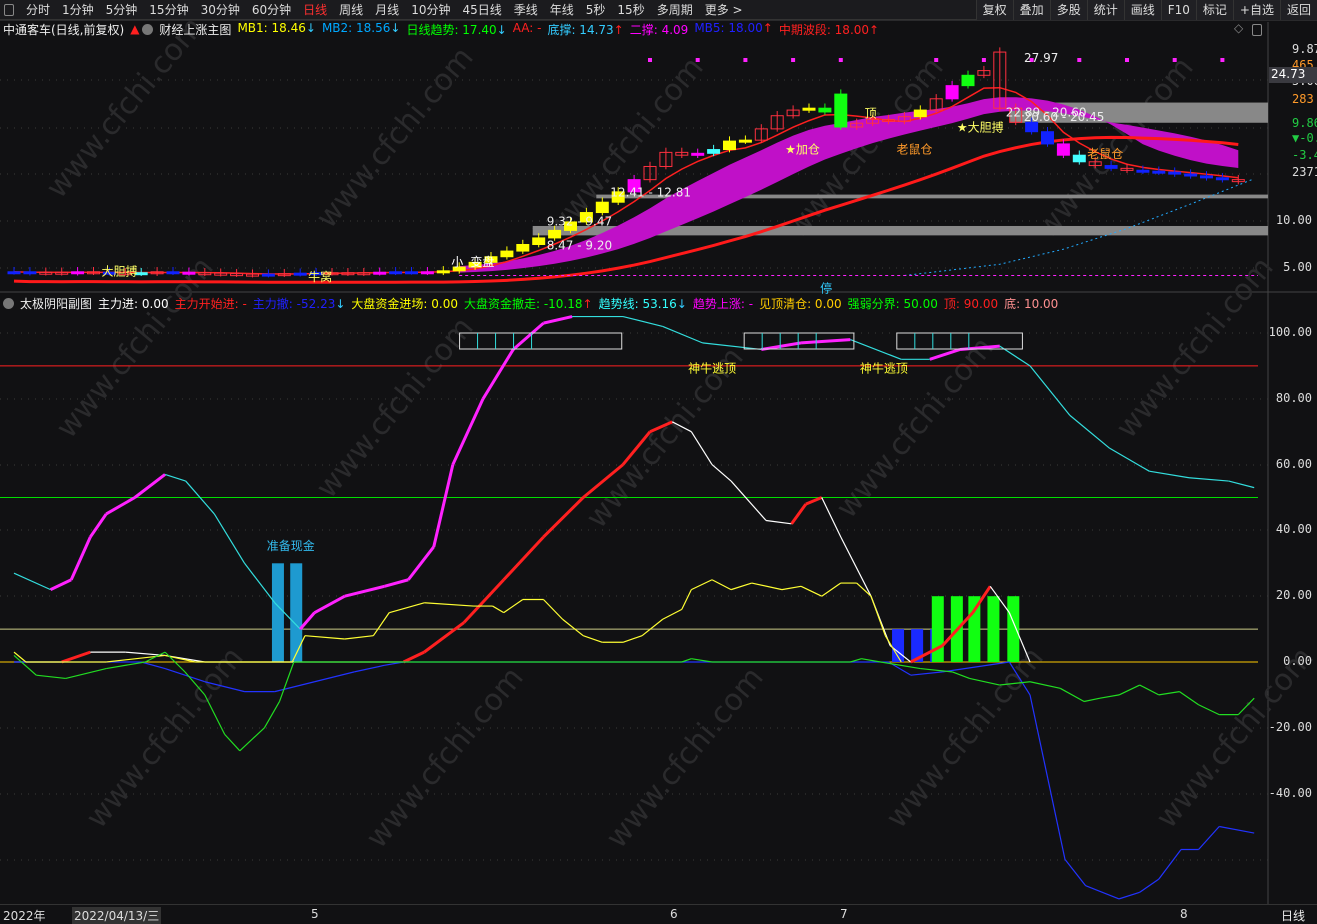  Describe the element at coordinates (38, 9) in the screenshot. I see `period-tab: 分时` at that location.